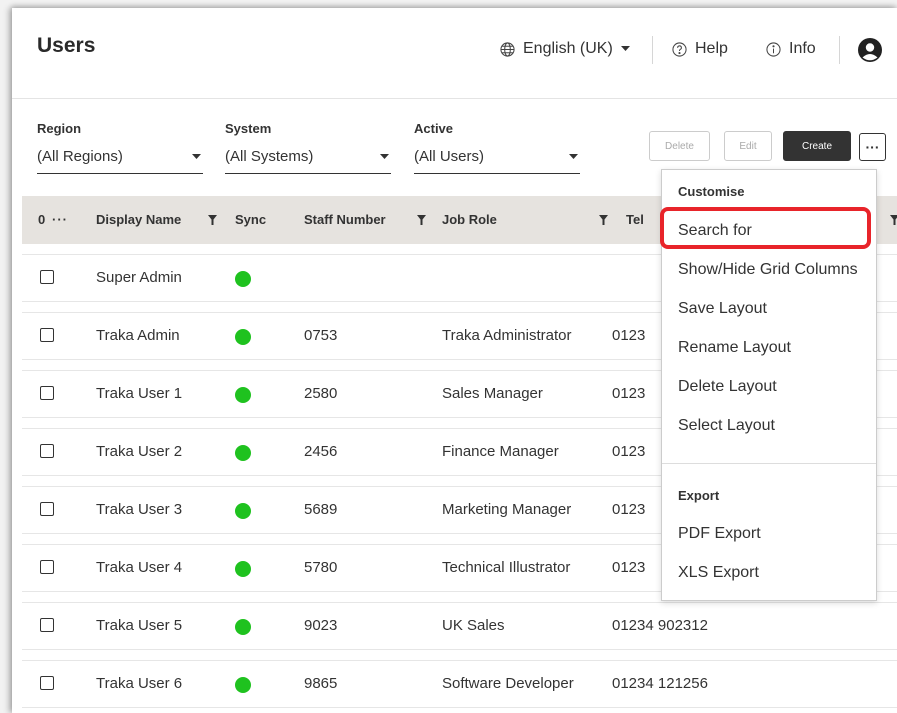  I want to click on export-heading: Export, so click(699, 495).